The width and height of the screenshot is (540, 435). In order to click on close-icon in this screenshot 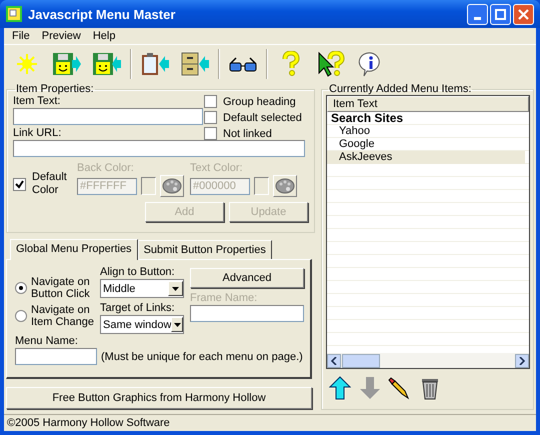, I will do `click(523, 14)`.